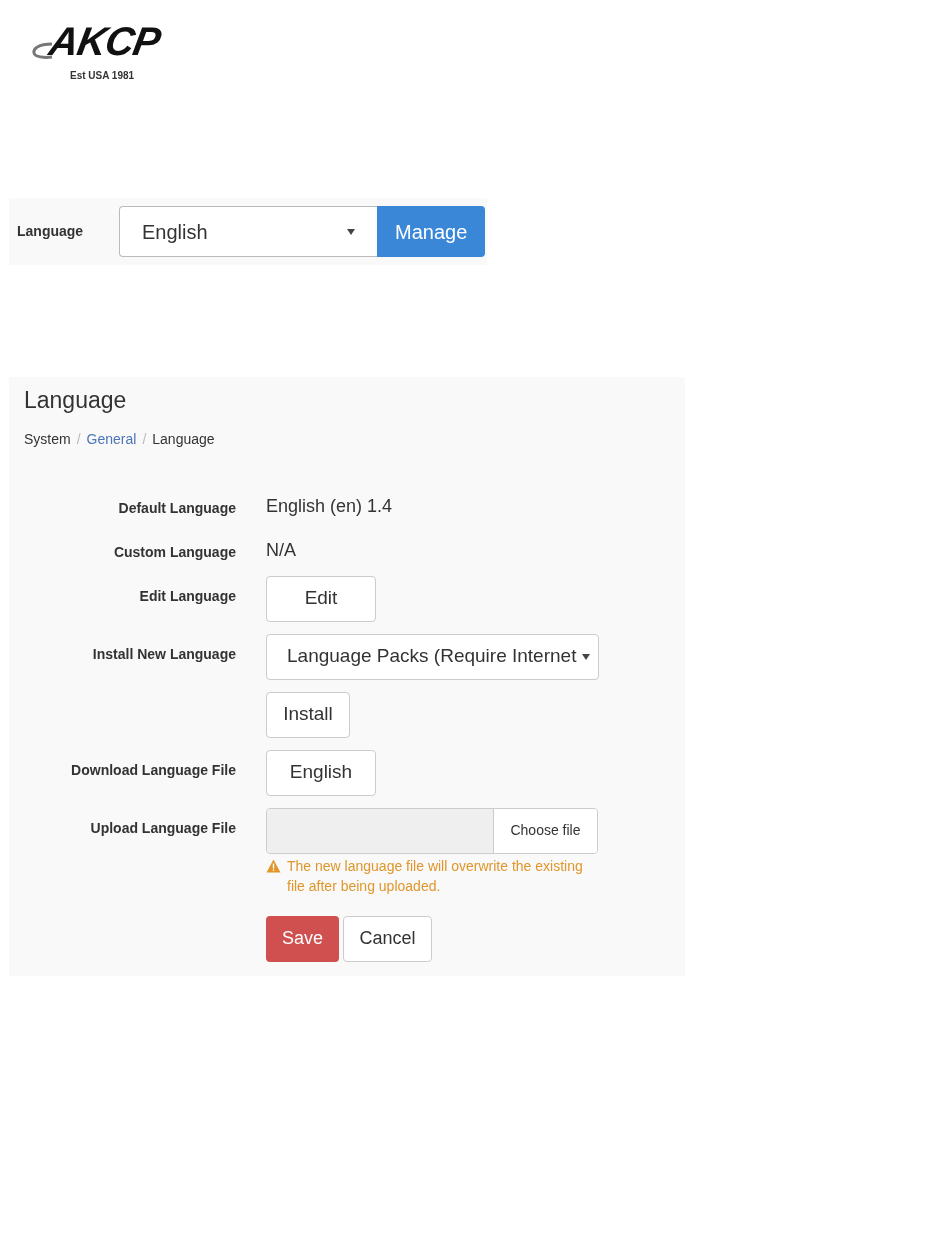 This screenshot has width=950, height=1260. What do you see at coordinates (273, 865) in the screenshot?
I see `warning-icon` at bounding box center [273, 865].